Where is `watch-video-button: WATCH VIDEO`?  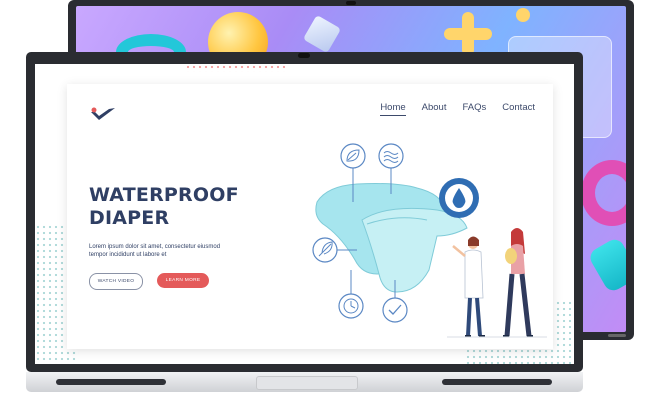 watch-video-button: WATCH VIDEO is located at coordinates (116, 281).